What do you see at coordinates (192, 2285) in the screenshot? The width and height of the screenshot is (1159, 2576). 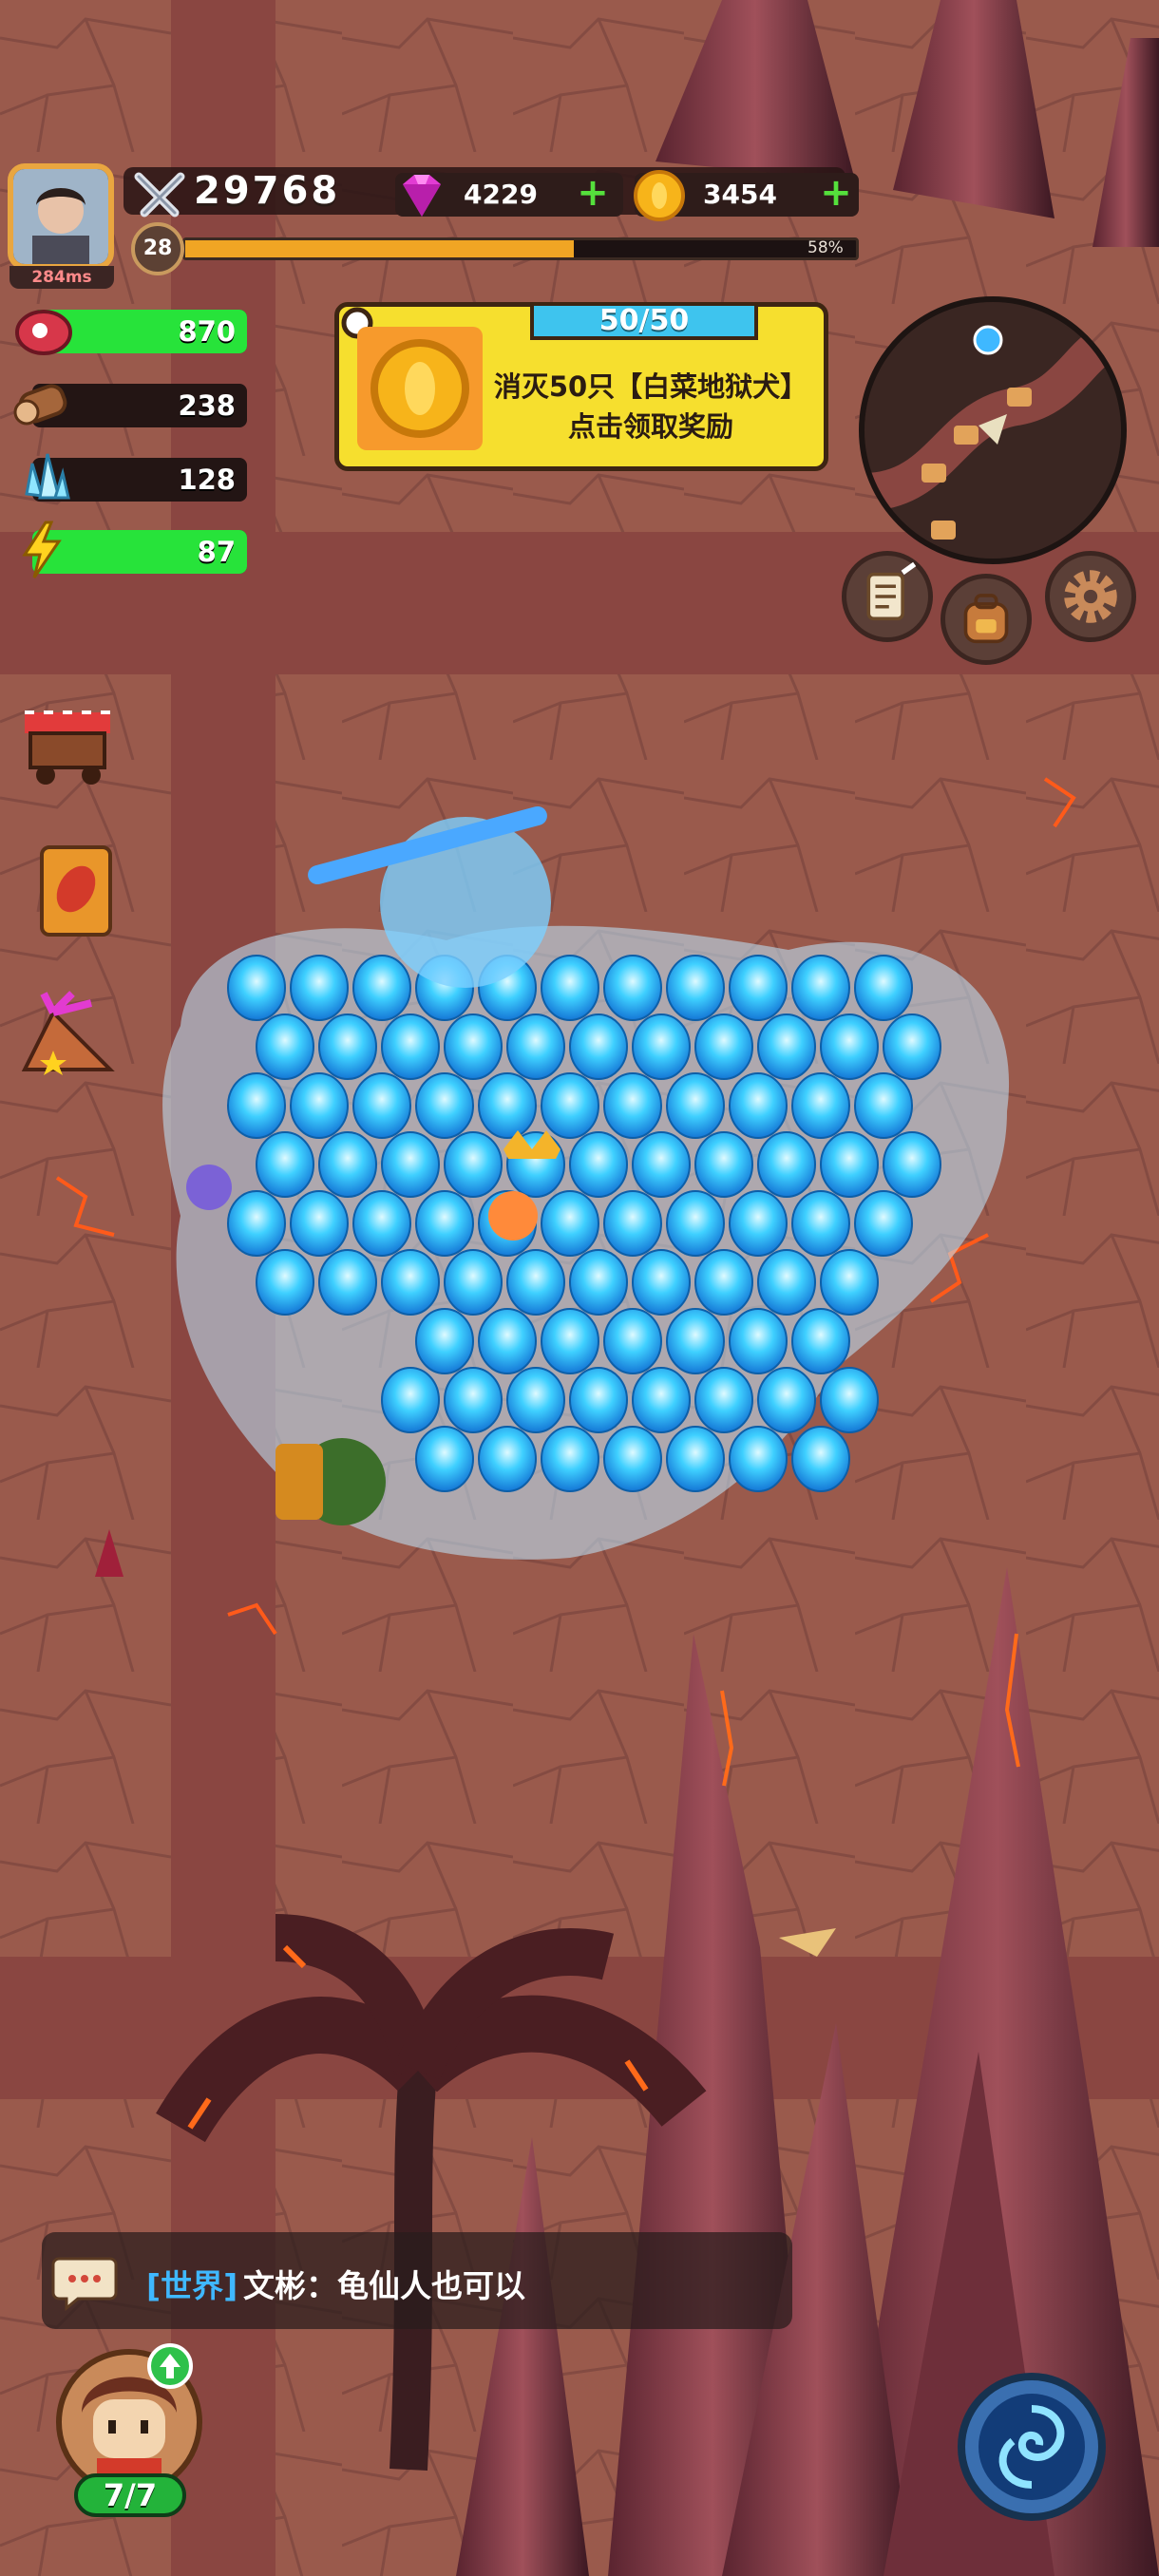 I see `chat-channel-label: [世界]` at bounding box center [192, 2285].